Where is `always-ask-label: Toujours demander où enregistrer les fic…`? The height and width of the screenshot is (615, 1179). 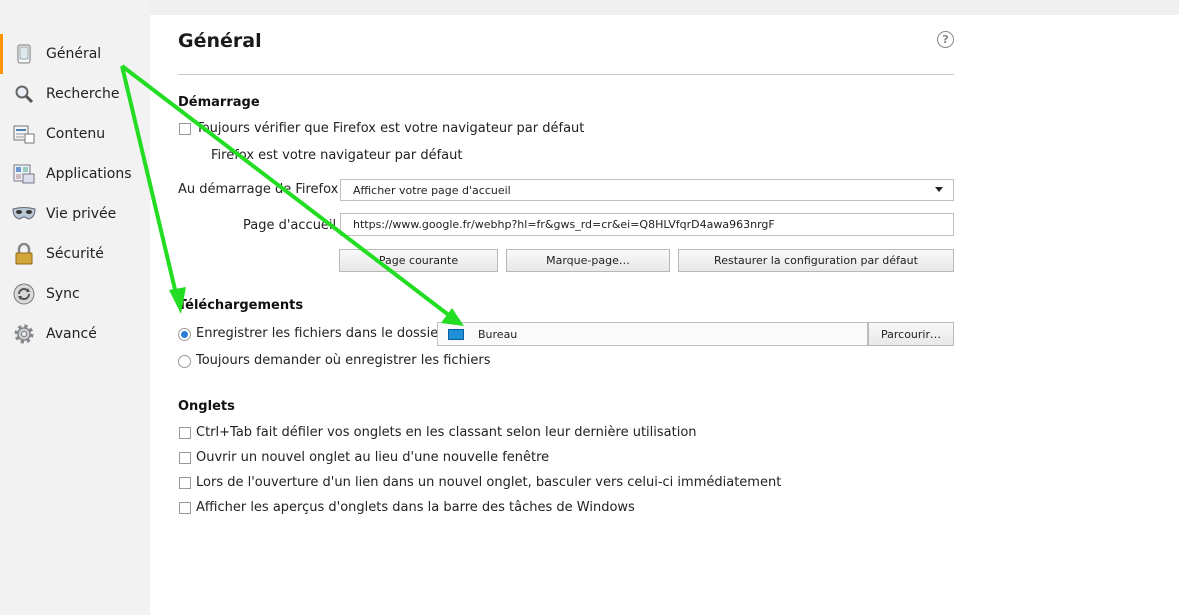 always-ask-label: Toujours demander où enregistrer les fic… is located at coordinates (343, 360).